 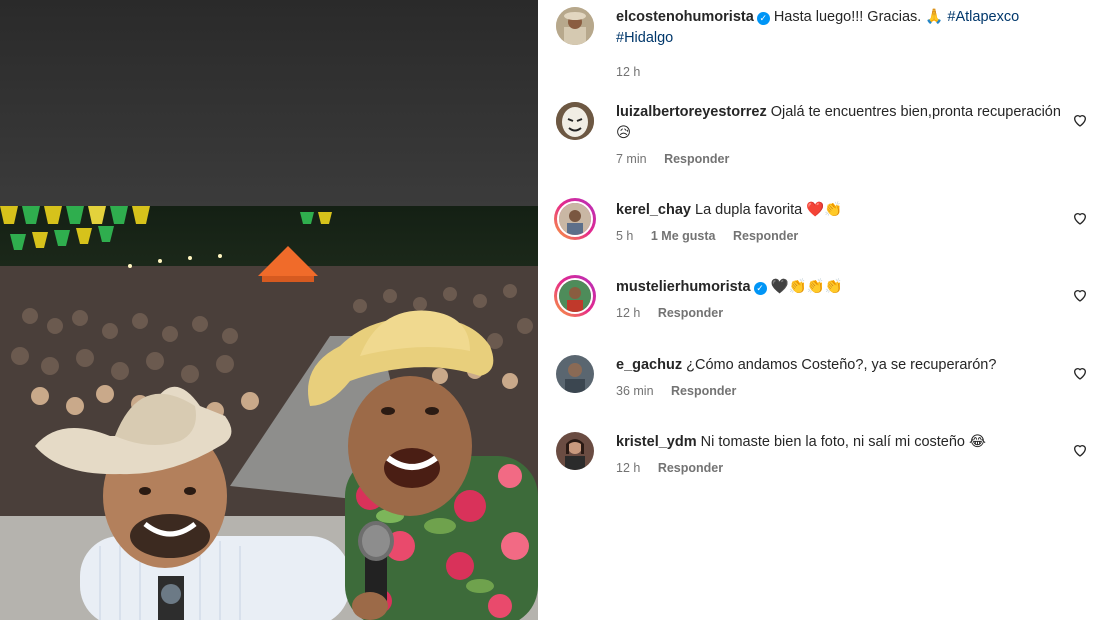 I want to click on comment-time: 7 min, so click(x=631, y=159).